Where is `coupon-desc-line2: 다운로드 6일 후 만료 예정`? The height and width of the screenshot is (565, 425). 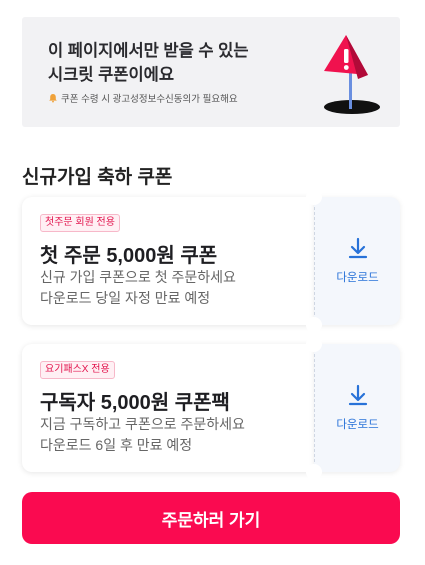 coupon-desc-line2: 다운로드 6일 후 만료 예정 is located at coordinates (116, 445).